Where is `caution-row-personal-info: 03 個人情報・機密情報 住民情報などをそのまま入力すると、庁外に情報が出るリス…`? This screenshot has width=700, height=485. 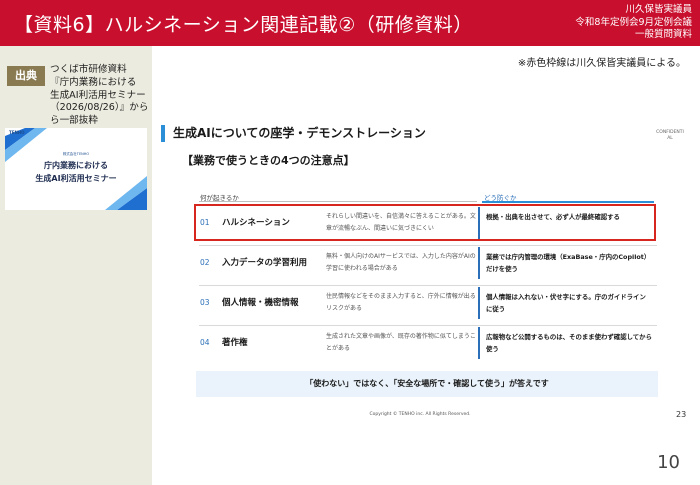 caution-row-personal-info: 03 個人情報・機密情報 住民情報などをそのまま入力すると、庁外に情報が出るリス… is located at coordinates (427, 304).